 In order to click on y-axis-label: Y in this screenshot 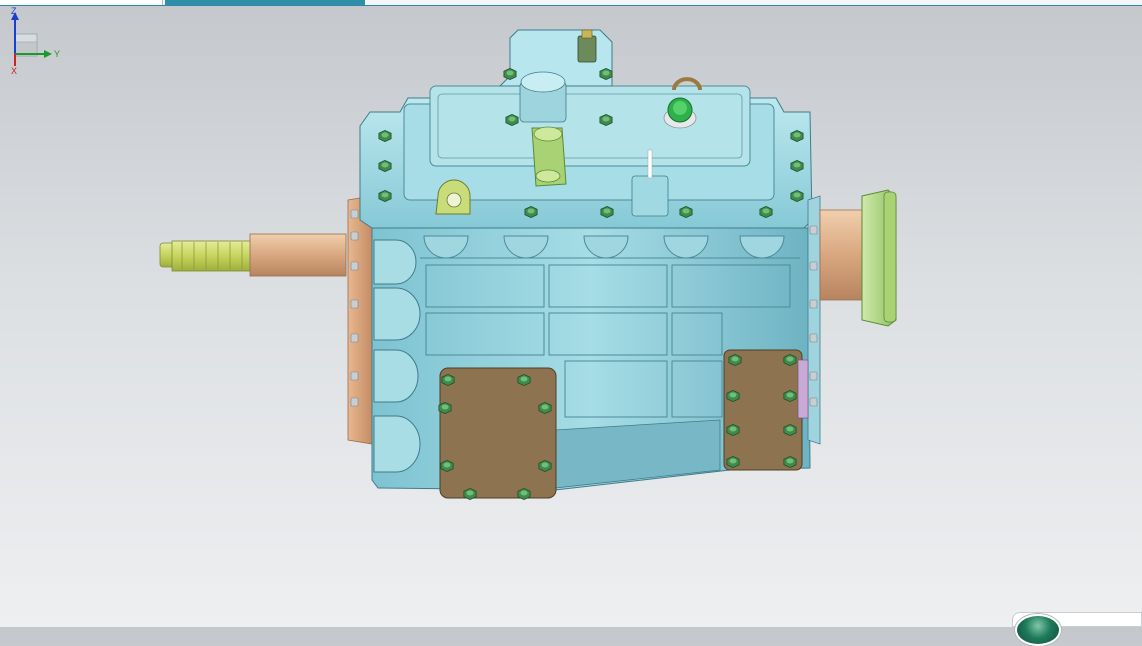, I will do `click(57, 54)`.